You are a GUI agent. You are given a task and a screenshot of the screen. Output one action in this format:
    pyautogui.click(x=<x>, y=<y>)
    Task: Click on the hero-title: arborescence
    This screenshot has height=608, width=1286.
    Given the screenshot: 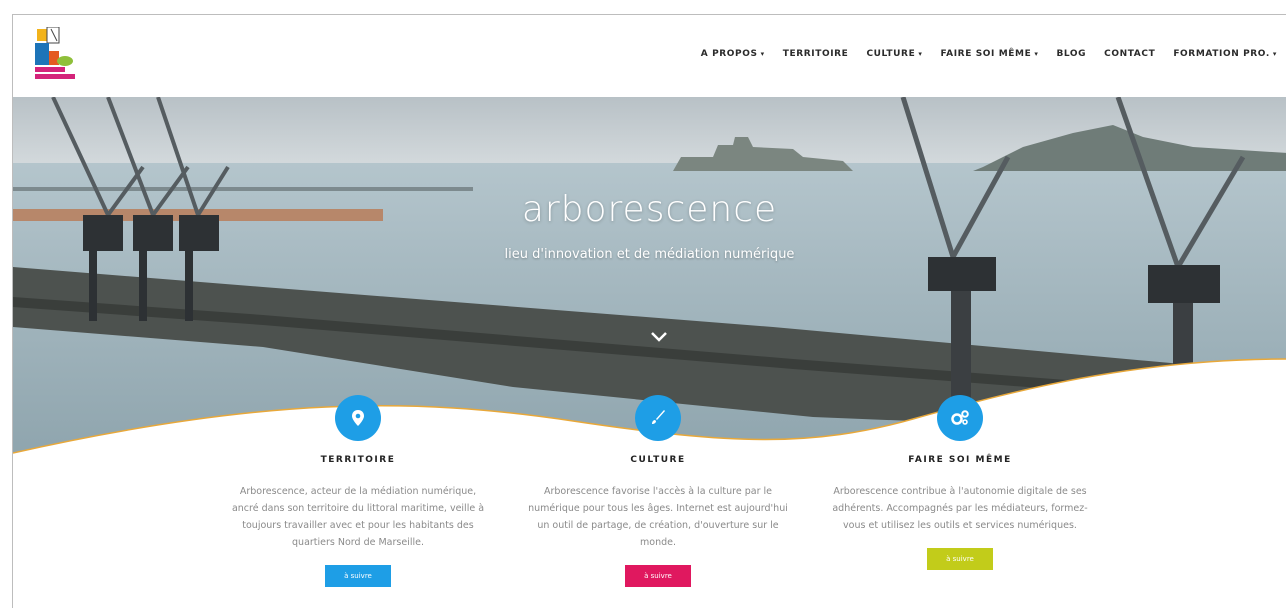 What is the action you would take?
    pyautogui.click(x=649, y=209)
    